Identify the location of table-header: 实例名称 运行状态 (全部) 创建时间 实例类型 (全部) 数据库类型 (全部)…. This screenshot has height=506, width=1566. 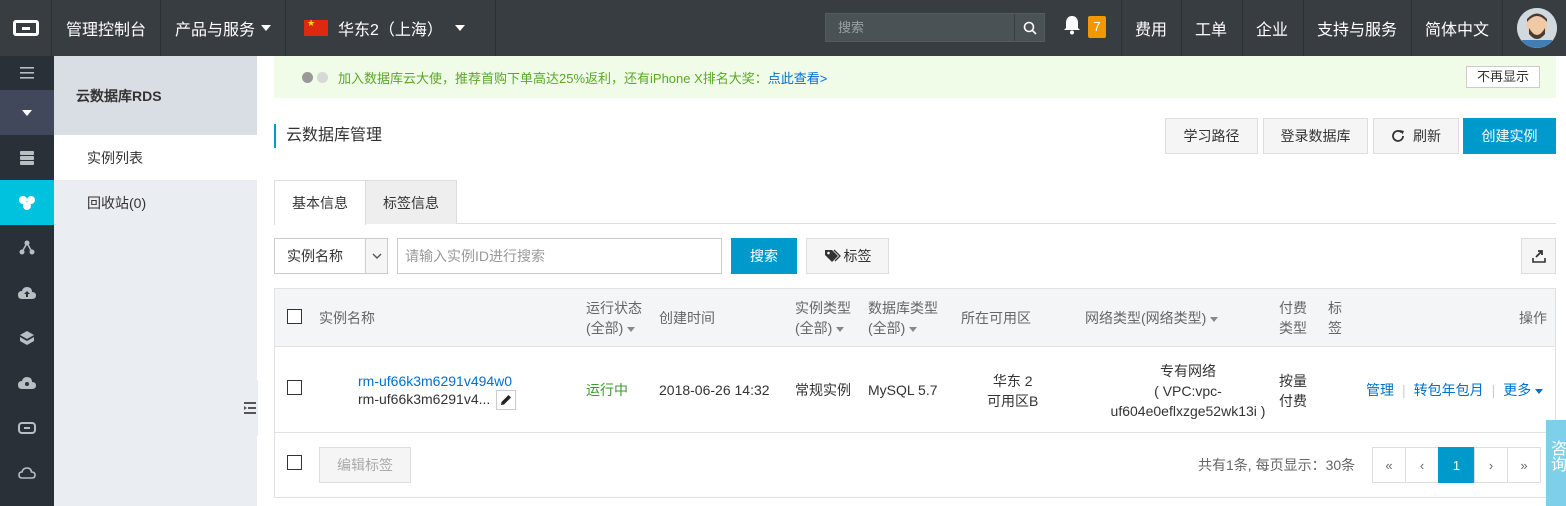
(915, 318).